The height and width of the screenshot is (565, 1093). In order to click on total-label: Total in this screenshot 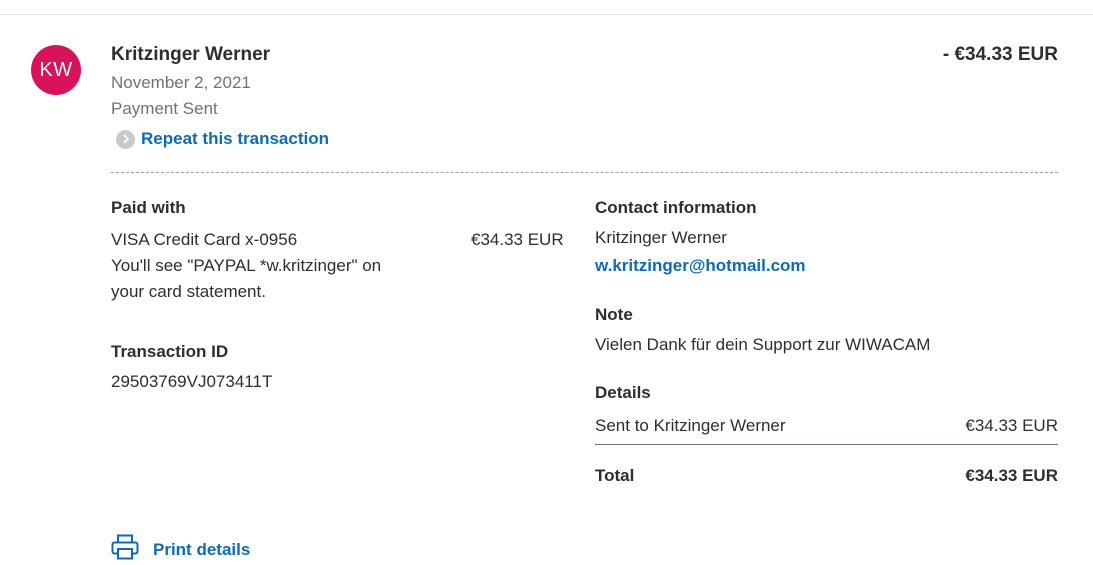, I will do `click(615, 475)`.